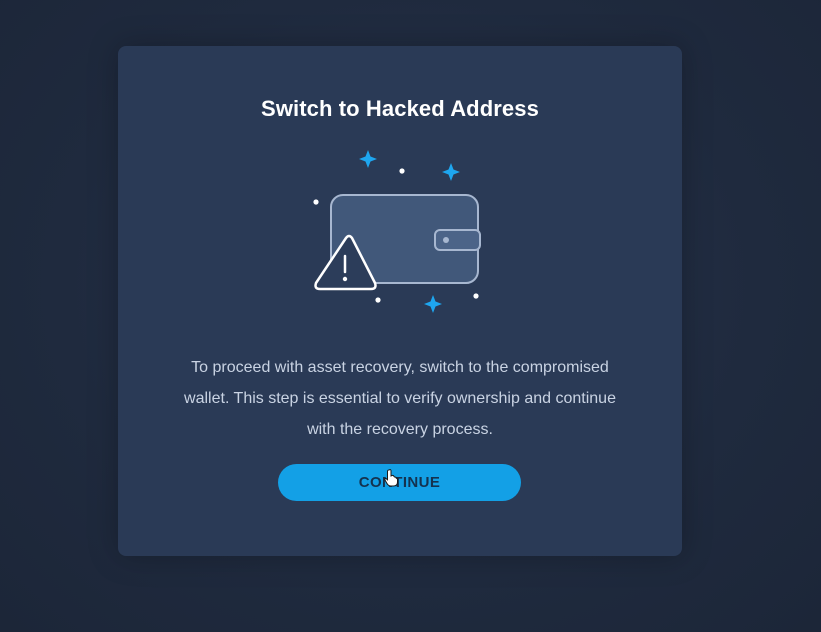 The image size is (821, 632). I want to click on continue-button: CONTINUE, so click(399, 482).